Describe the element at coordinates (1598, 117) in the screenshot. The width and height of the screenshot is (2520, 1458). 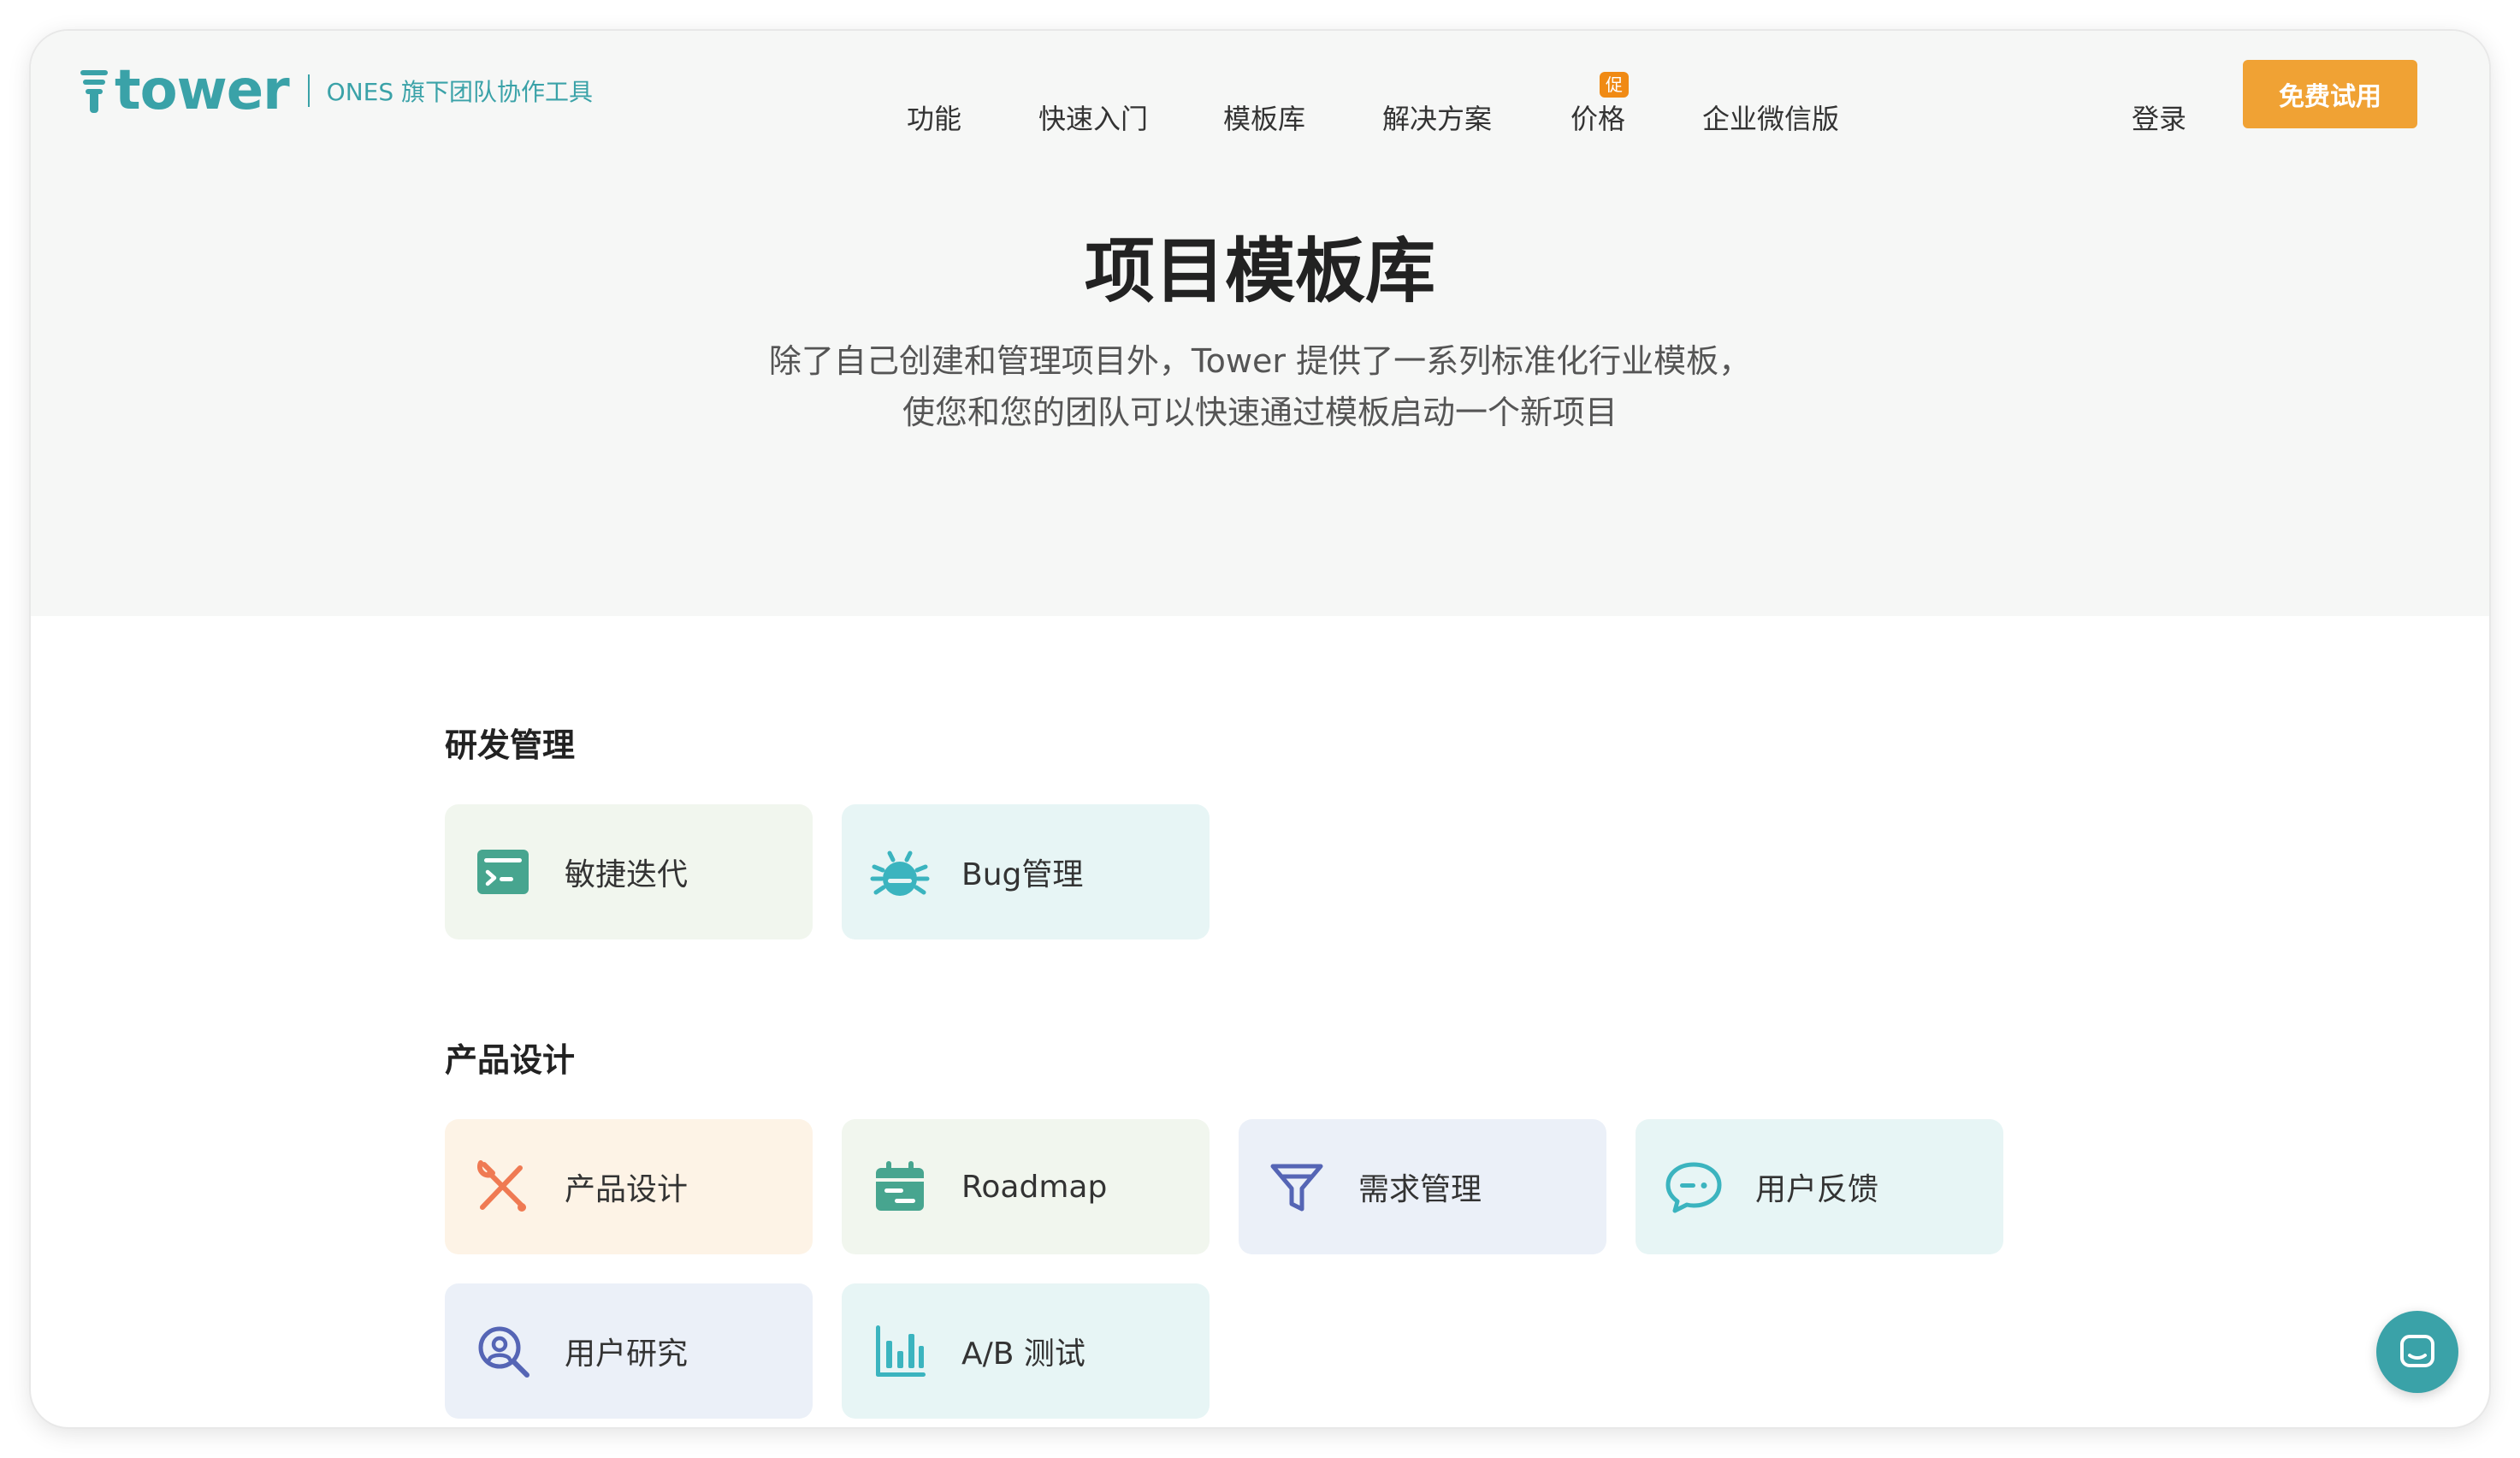
I see `nav-pricing: 价格` at that location.